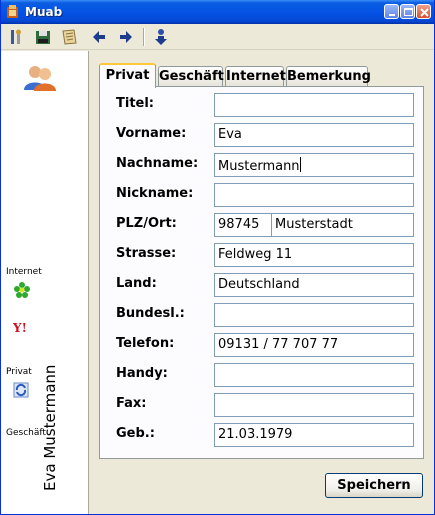 The height and width of the screenshot is (515, 435). Describe the element at coordinates (43, 37) in the screenshot. I see `save-disk-icon` at that location.